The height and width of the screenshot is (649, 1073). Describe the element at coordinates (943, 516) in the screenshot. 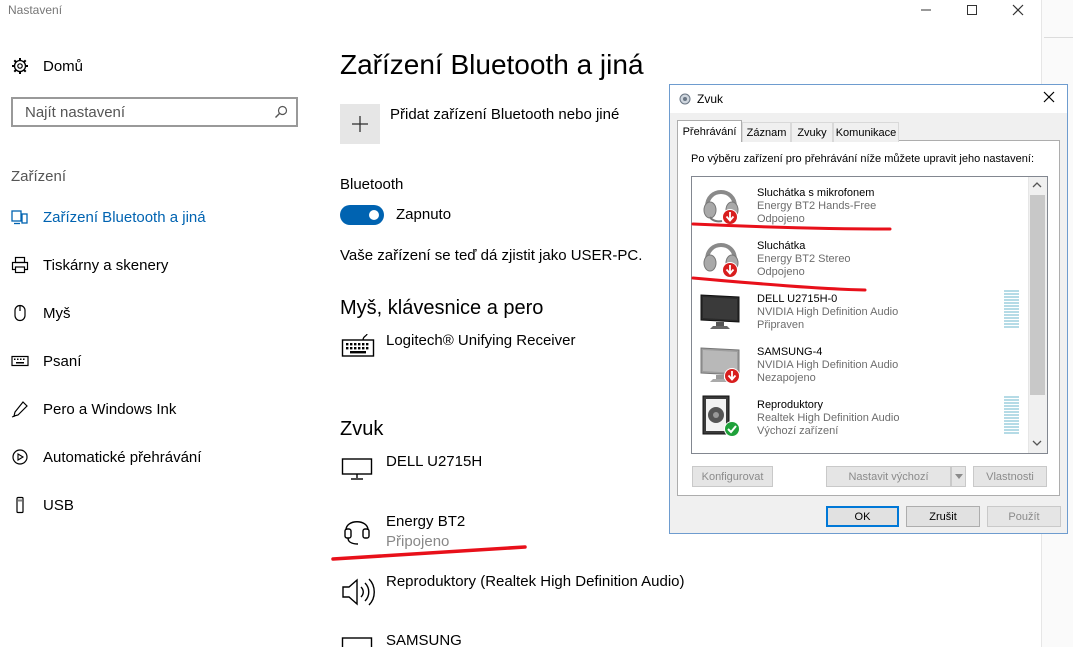

I see `cancel-button: Zrušit` at that location.